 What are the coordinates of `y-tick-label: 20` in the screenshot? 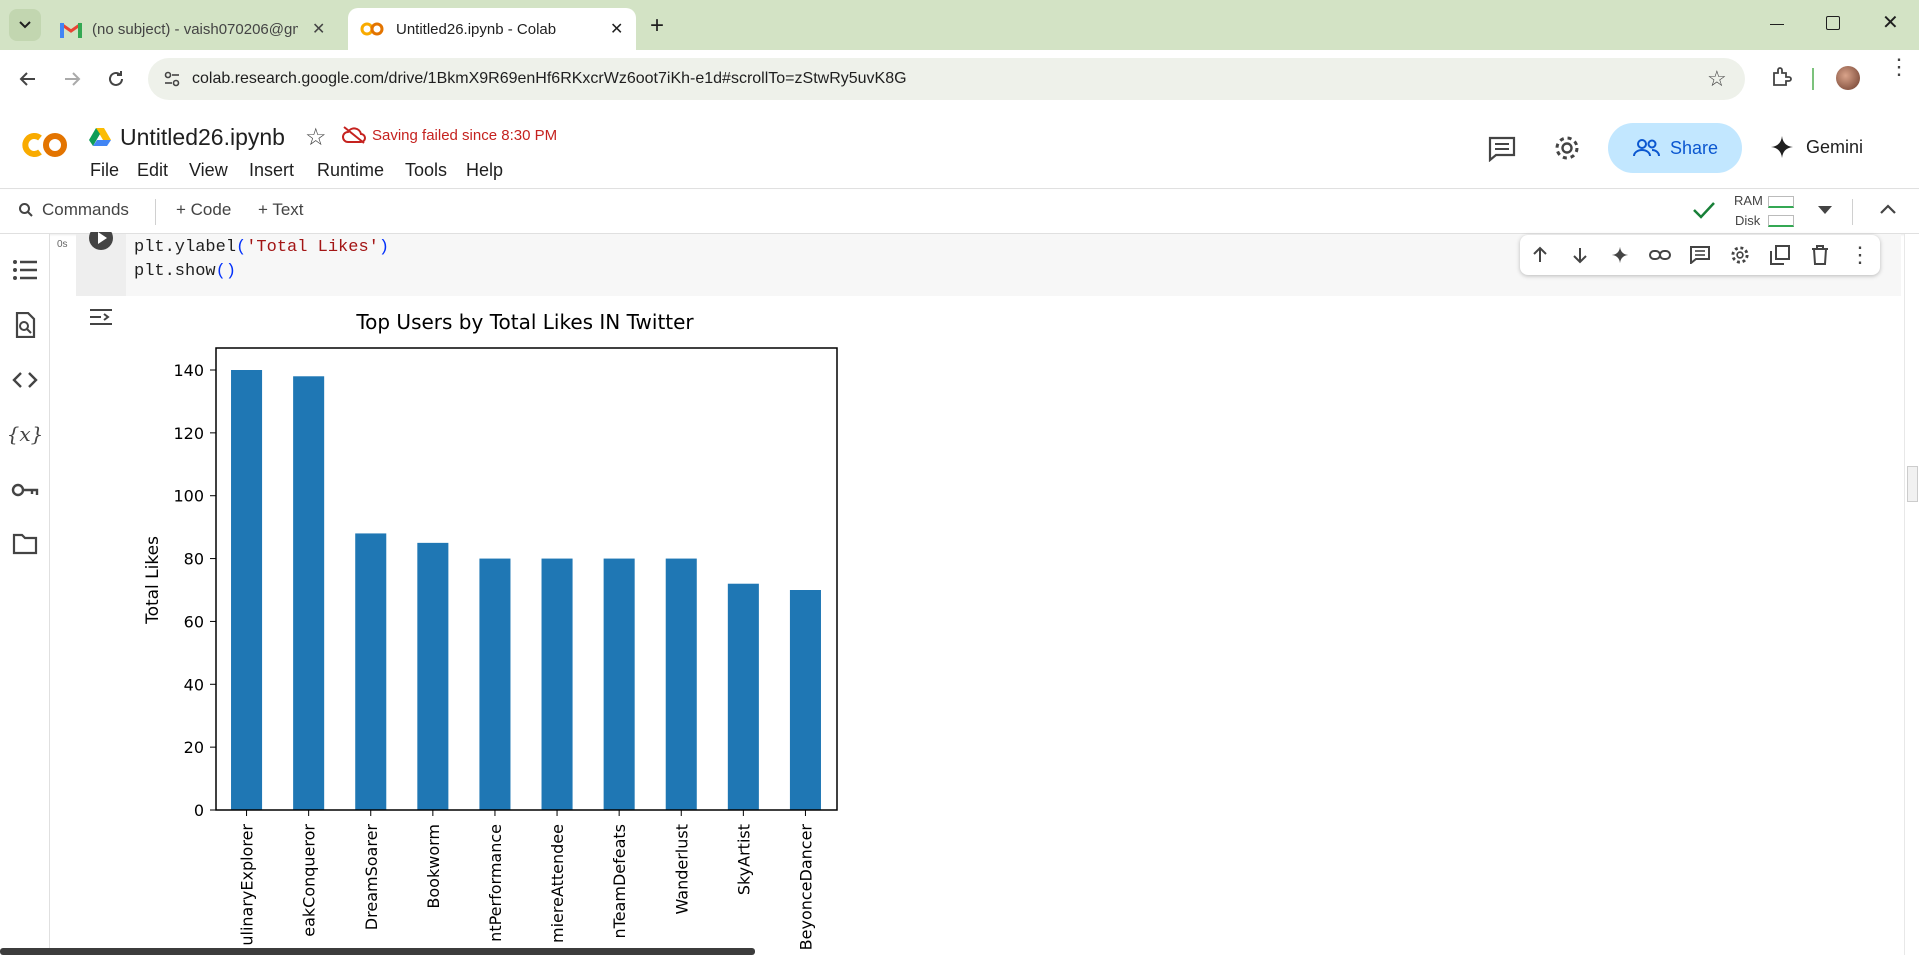 It's located at (194, 747).